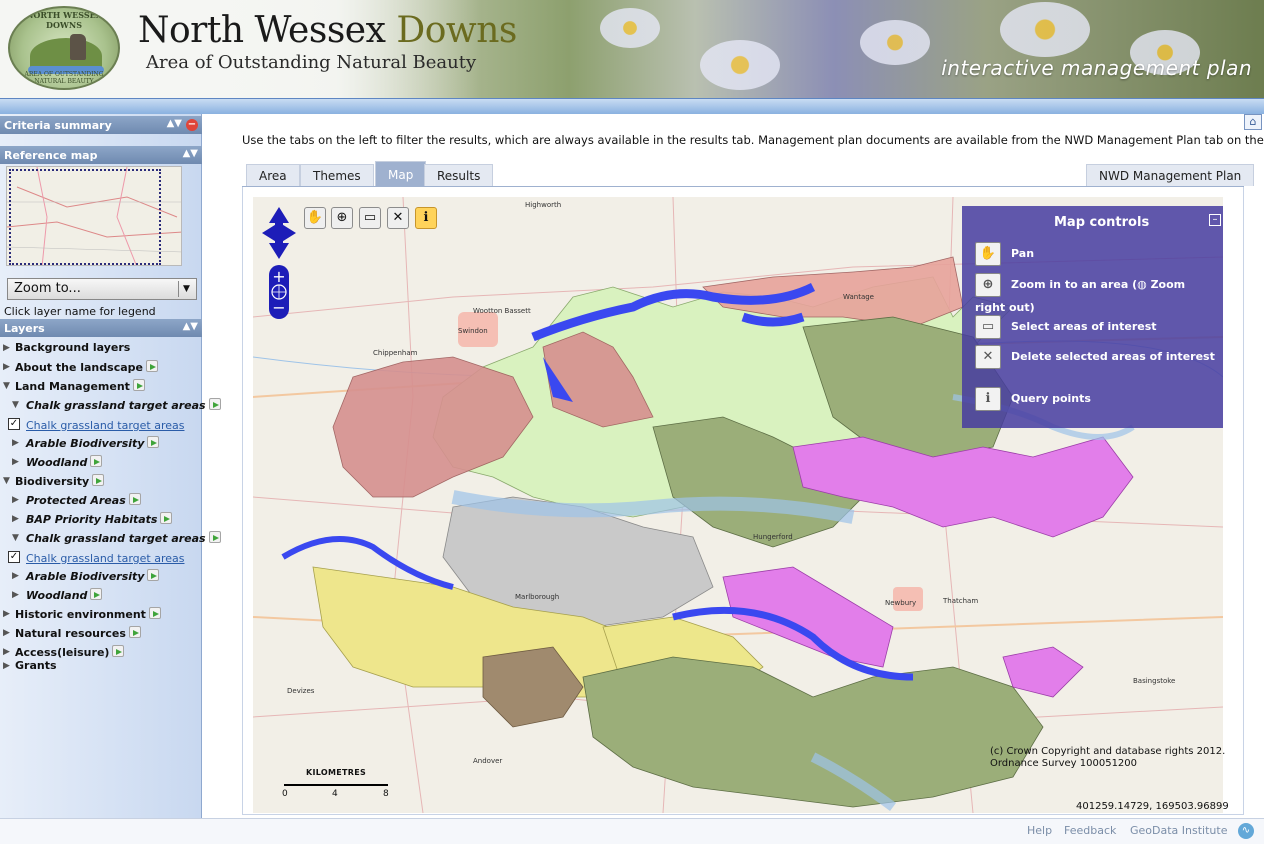  What do you see at coordinates (1039, 830) in the screenshot?
I see `help-link: Help` at bounding box center [1039, 830].